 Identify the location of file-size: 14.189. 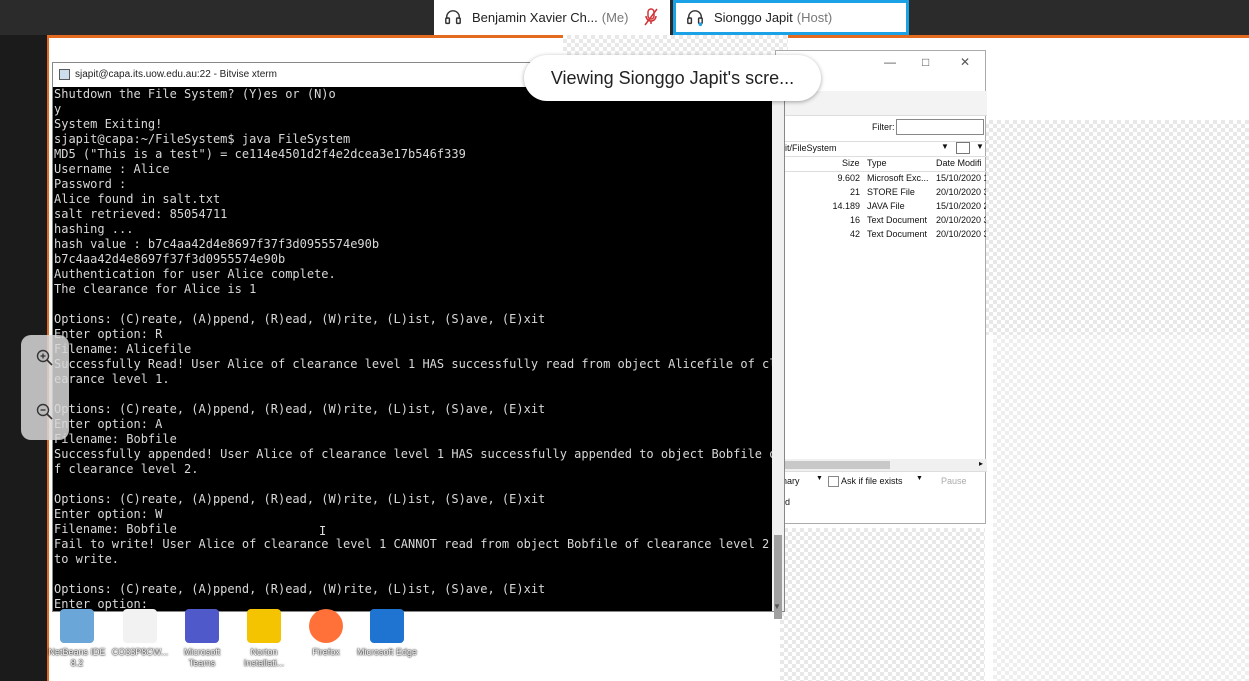
(846, 206).